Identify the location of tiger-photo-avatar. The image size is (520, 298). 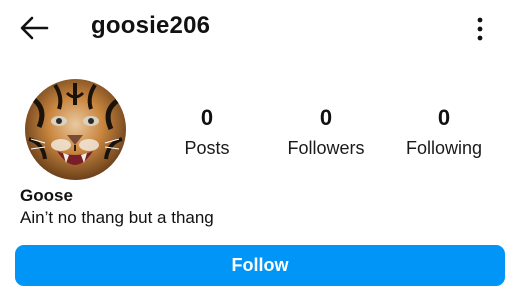
(75, 129).